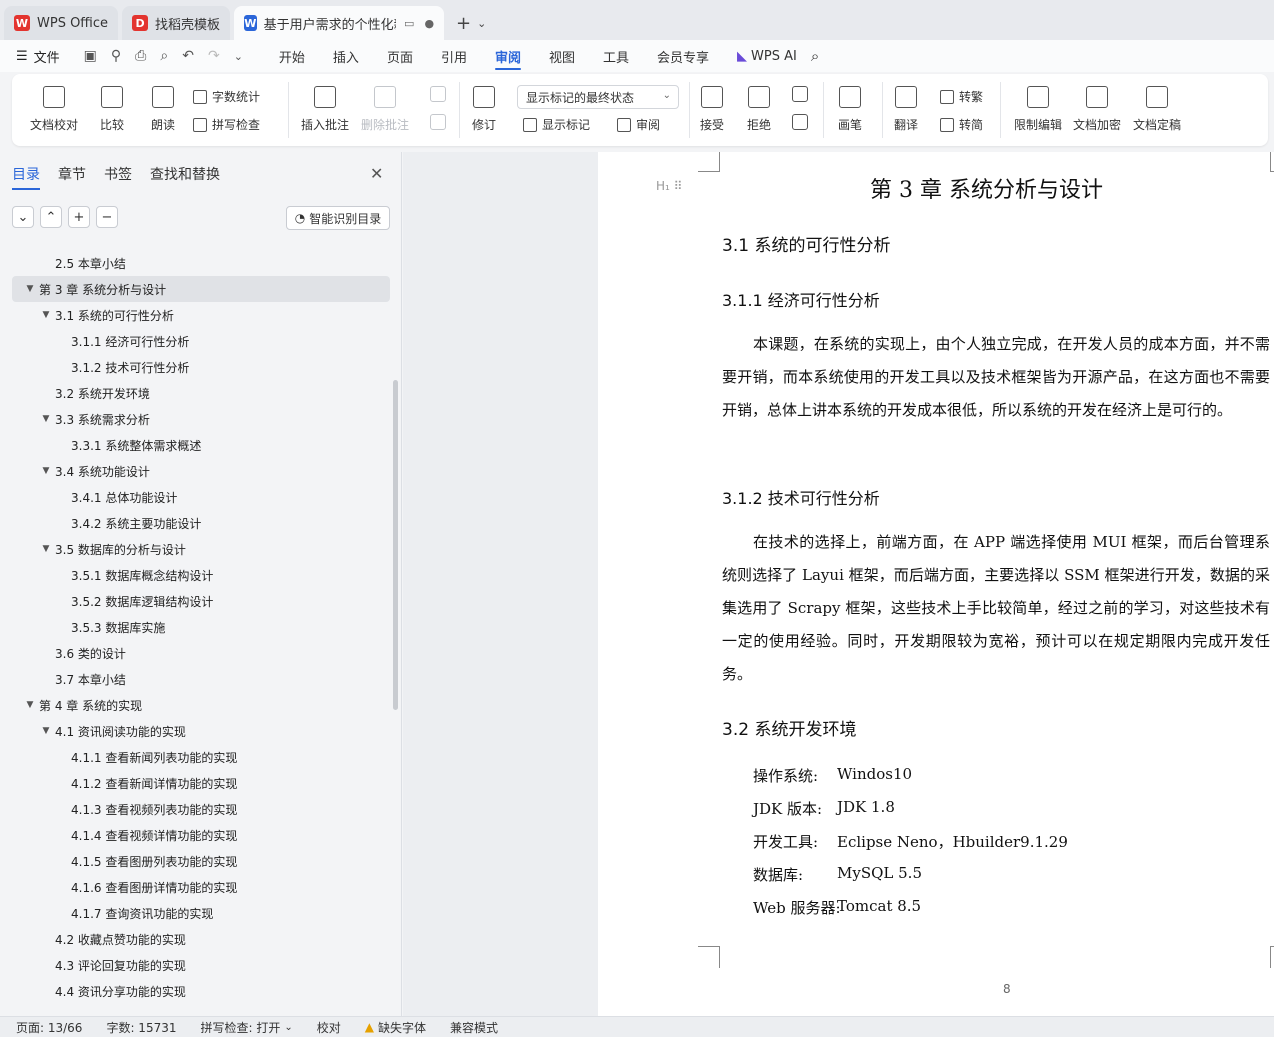 This screenshot has width=1274, height=1037. What do you see at coordinates (800, 126) in the screenshot?
I see `next-change-button` at bounding box center [800, 126].